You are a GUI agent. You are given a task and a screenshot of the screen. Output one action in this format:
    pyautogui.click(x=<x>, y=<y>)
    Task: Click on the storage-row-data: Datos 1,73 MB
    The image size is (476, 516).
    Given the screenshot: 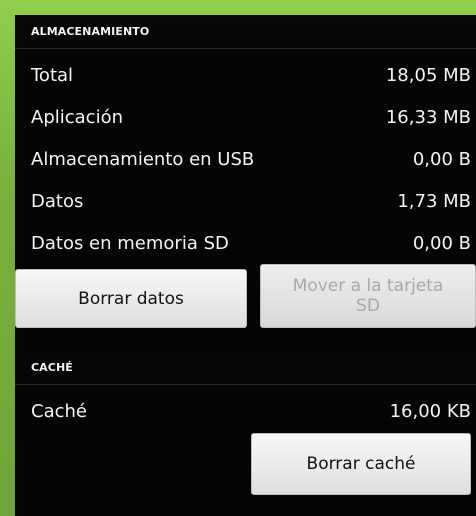 What is the action you would take?
    pyautogui.click(x=251, y=201)
    